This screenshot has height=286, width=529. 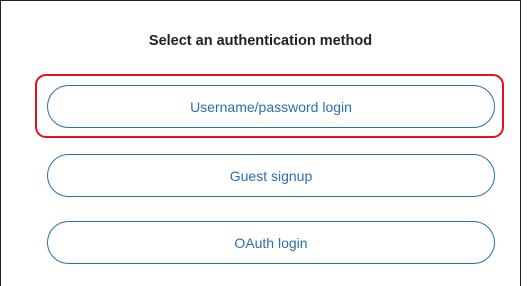 What do you see at coordinates (260, 41) in the screenshot?
I see `page-title: Select an authentication method` at bounding box center [260, 41].